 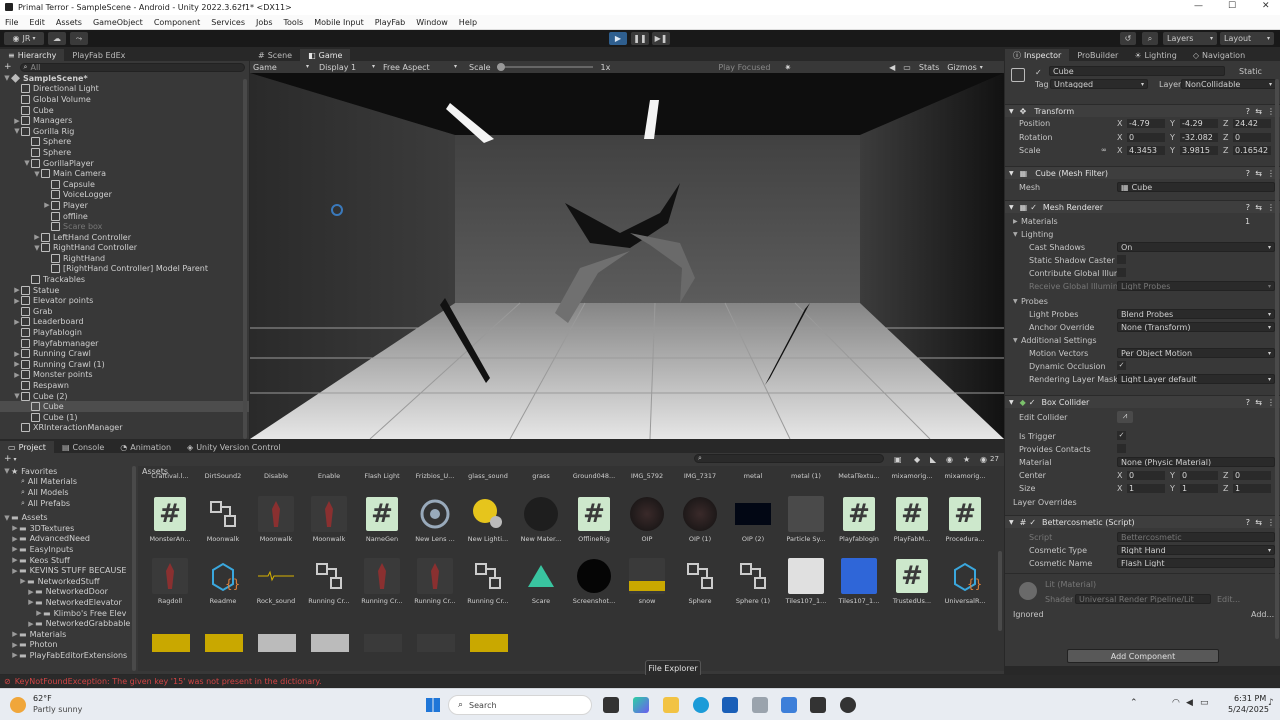 What do you see at coordinates (700, 476) in the screenshot?
I see `asset-item: IMG_7317` at bounding box center [700, 476].